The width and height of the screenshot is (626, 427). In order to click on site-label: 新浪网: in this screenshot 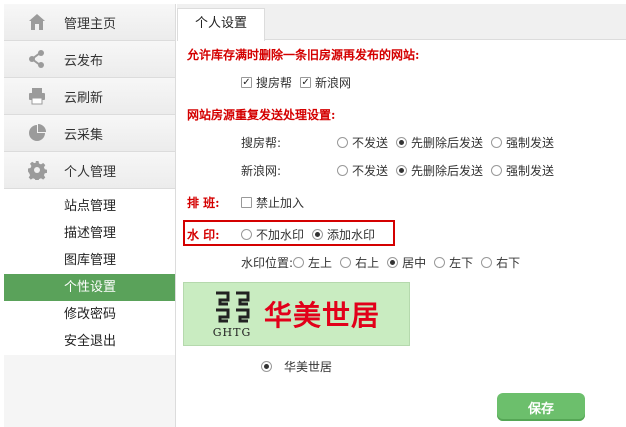, I will do `click(261, 171)`.